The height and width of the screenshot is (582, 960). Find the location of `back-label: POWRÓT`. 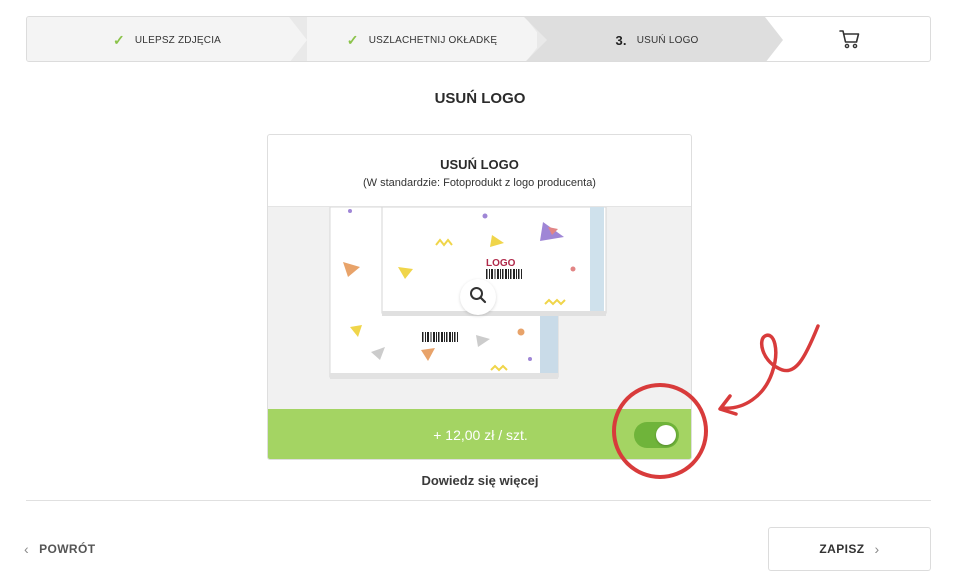

back-label: POWRÓT is located at coordinates (67, 549).